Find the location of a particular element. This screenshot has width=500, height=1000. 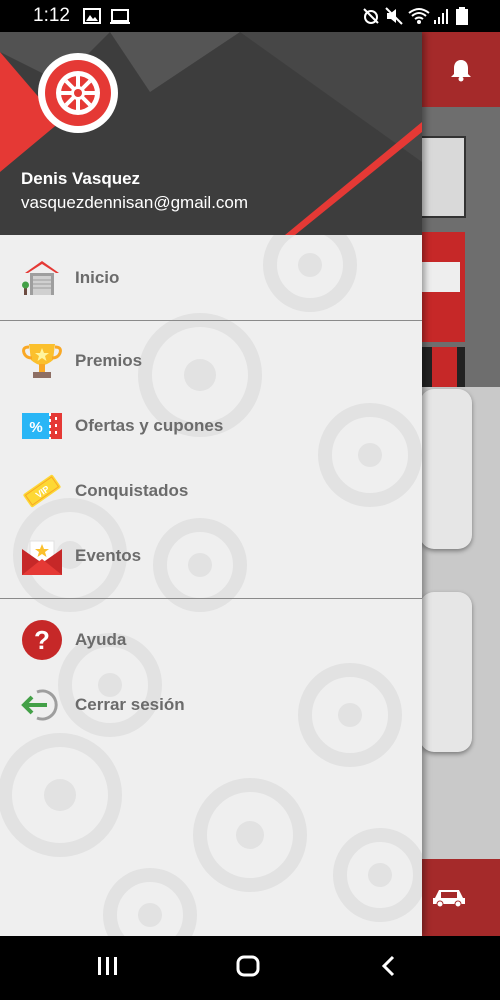

signal-icon is located at coordinates (441, 16).